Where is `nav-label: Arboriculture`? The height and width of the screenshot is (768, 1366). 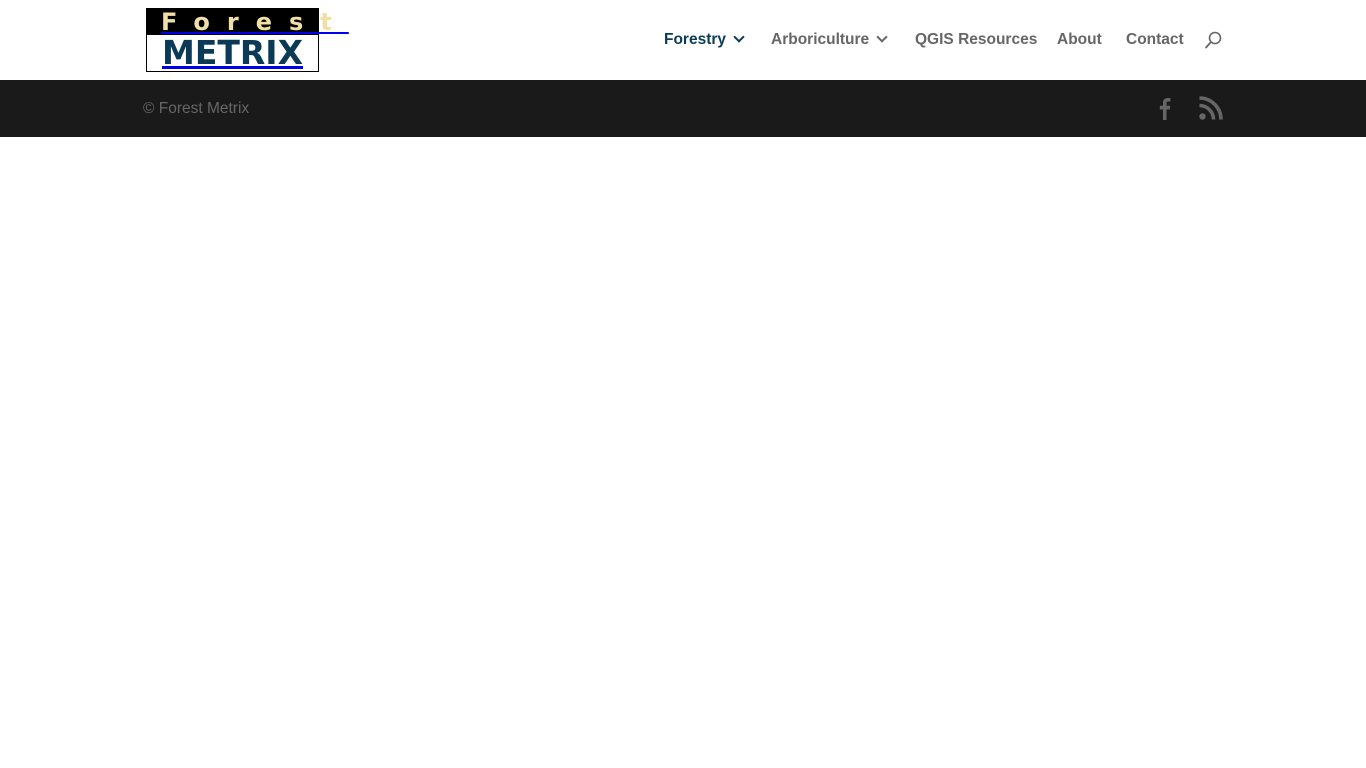 nav-label: Arboriculture is located at coordinates (820, 39).